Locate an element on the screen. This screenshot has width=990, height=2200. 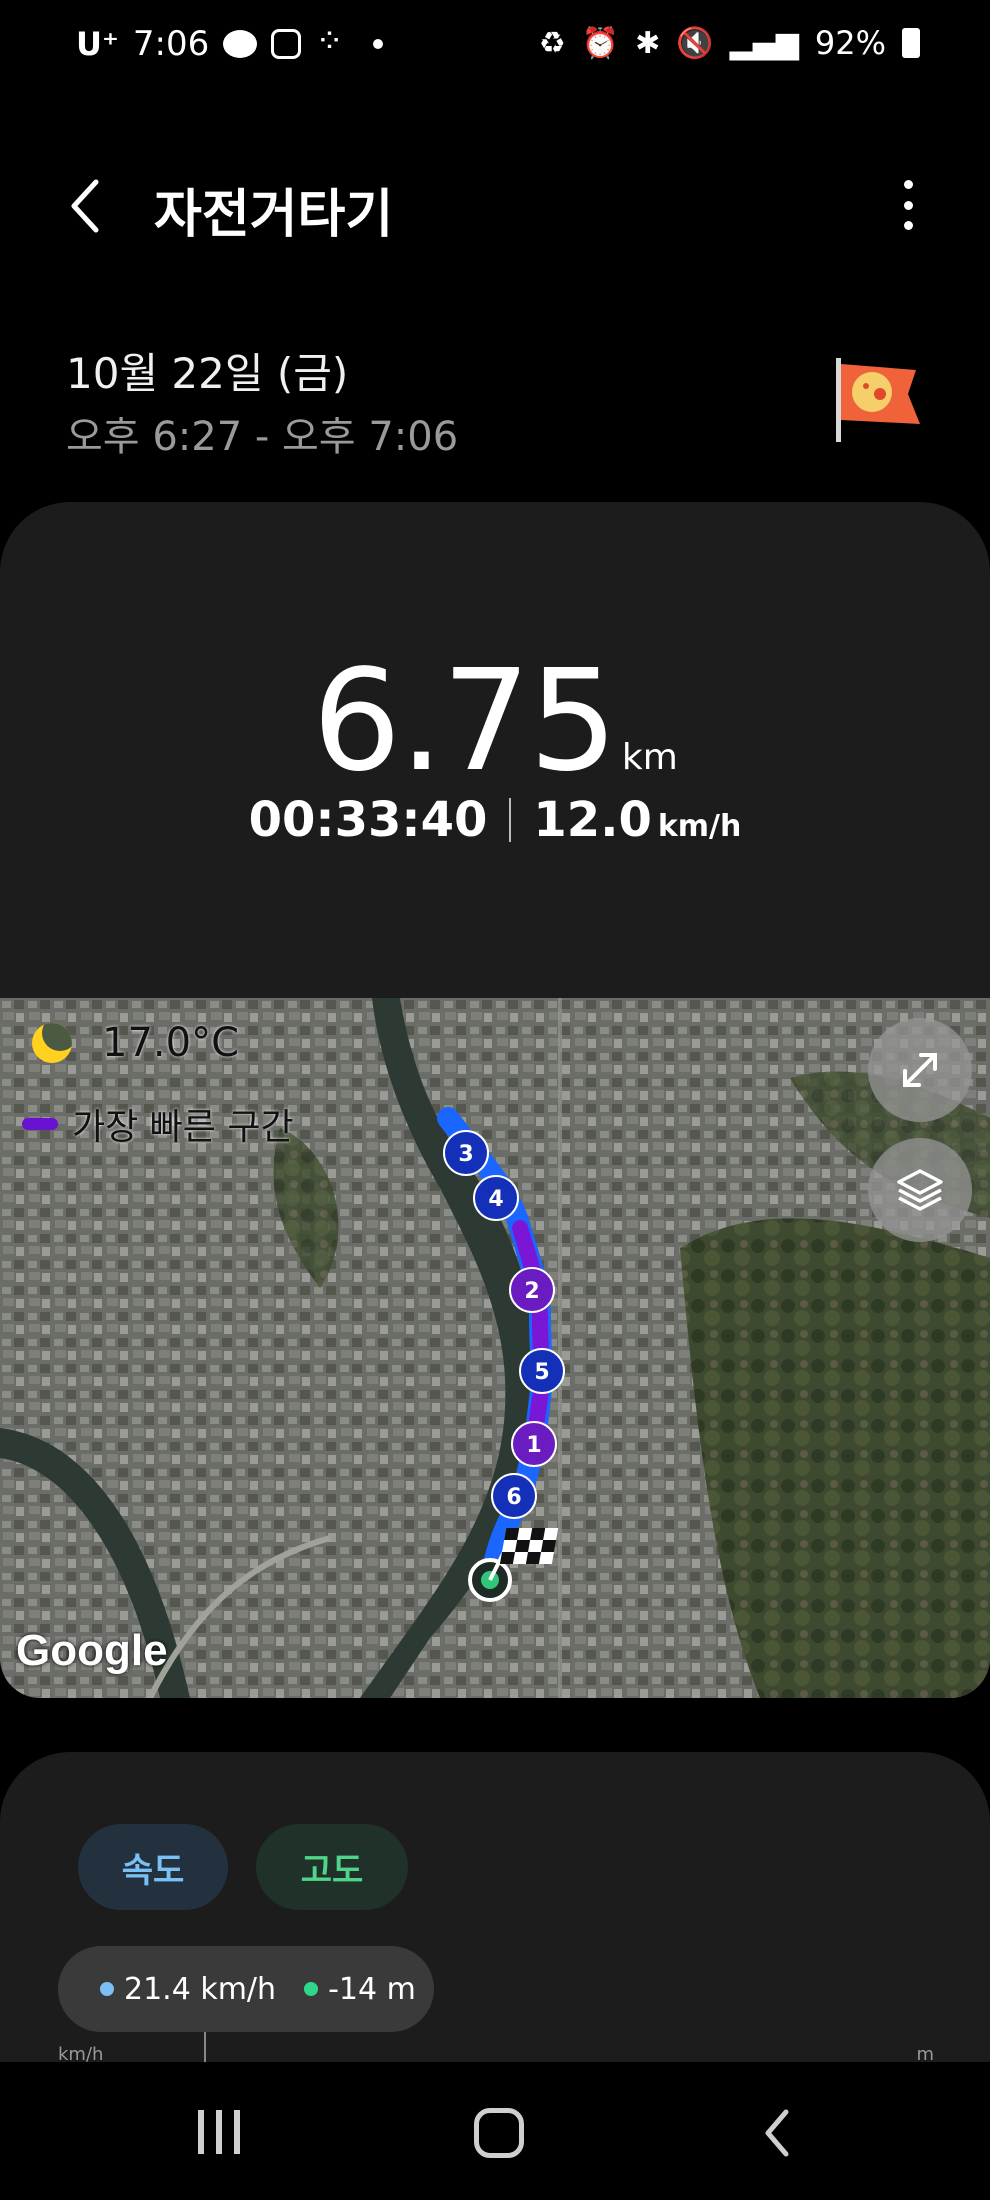
readout-altitude: -14 m is located at coordinates (372, 1989).